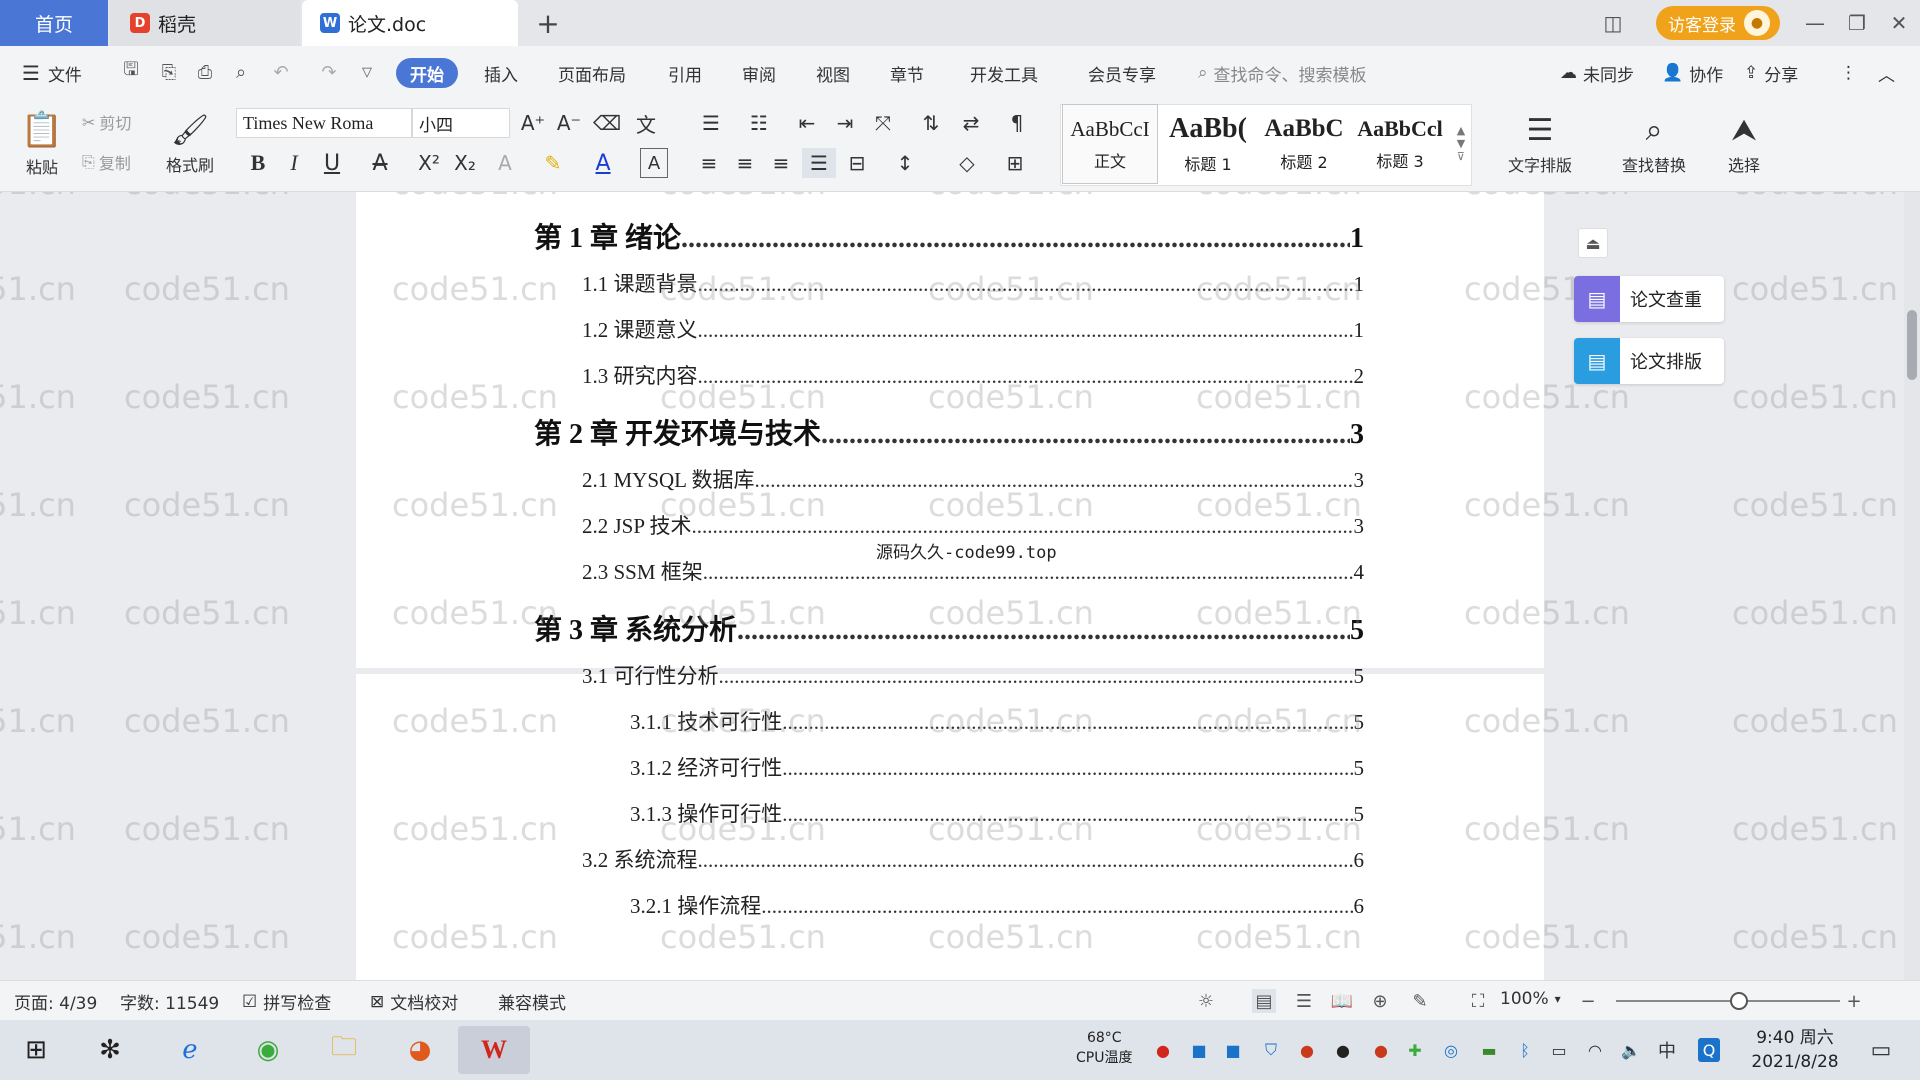 The image size is (1920, 1080). What do you see at coordinates (1122, 73) in the screenshot?
I see `menu-member: 会员专享` at bounding box center [1122, 73].